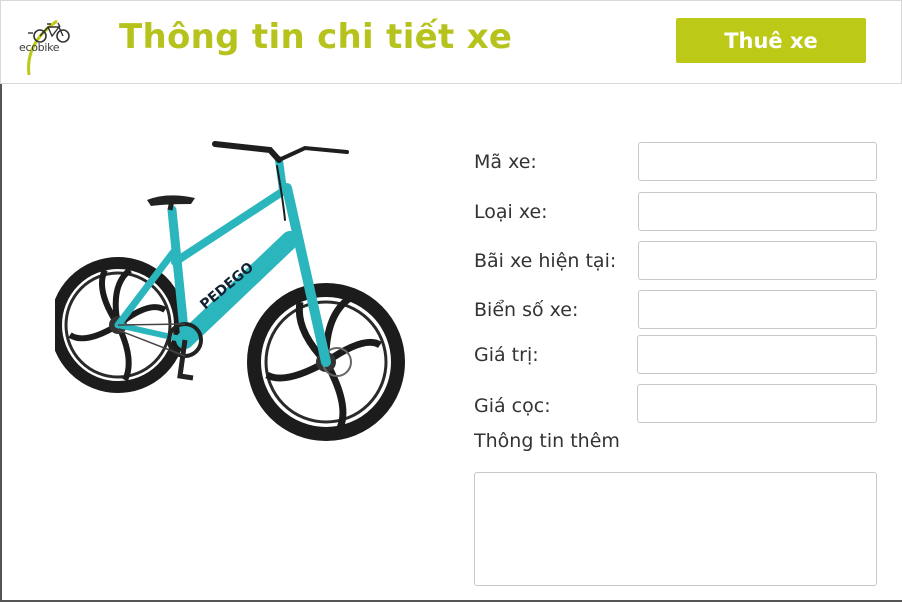 The width and height of the screenshot is (902, 602). I want to click on license-plate-label: Biển số xe:, so click(526, 310).